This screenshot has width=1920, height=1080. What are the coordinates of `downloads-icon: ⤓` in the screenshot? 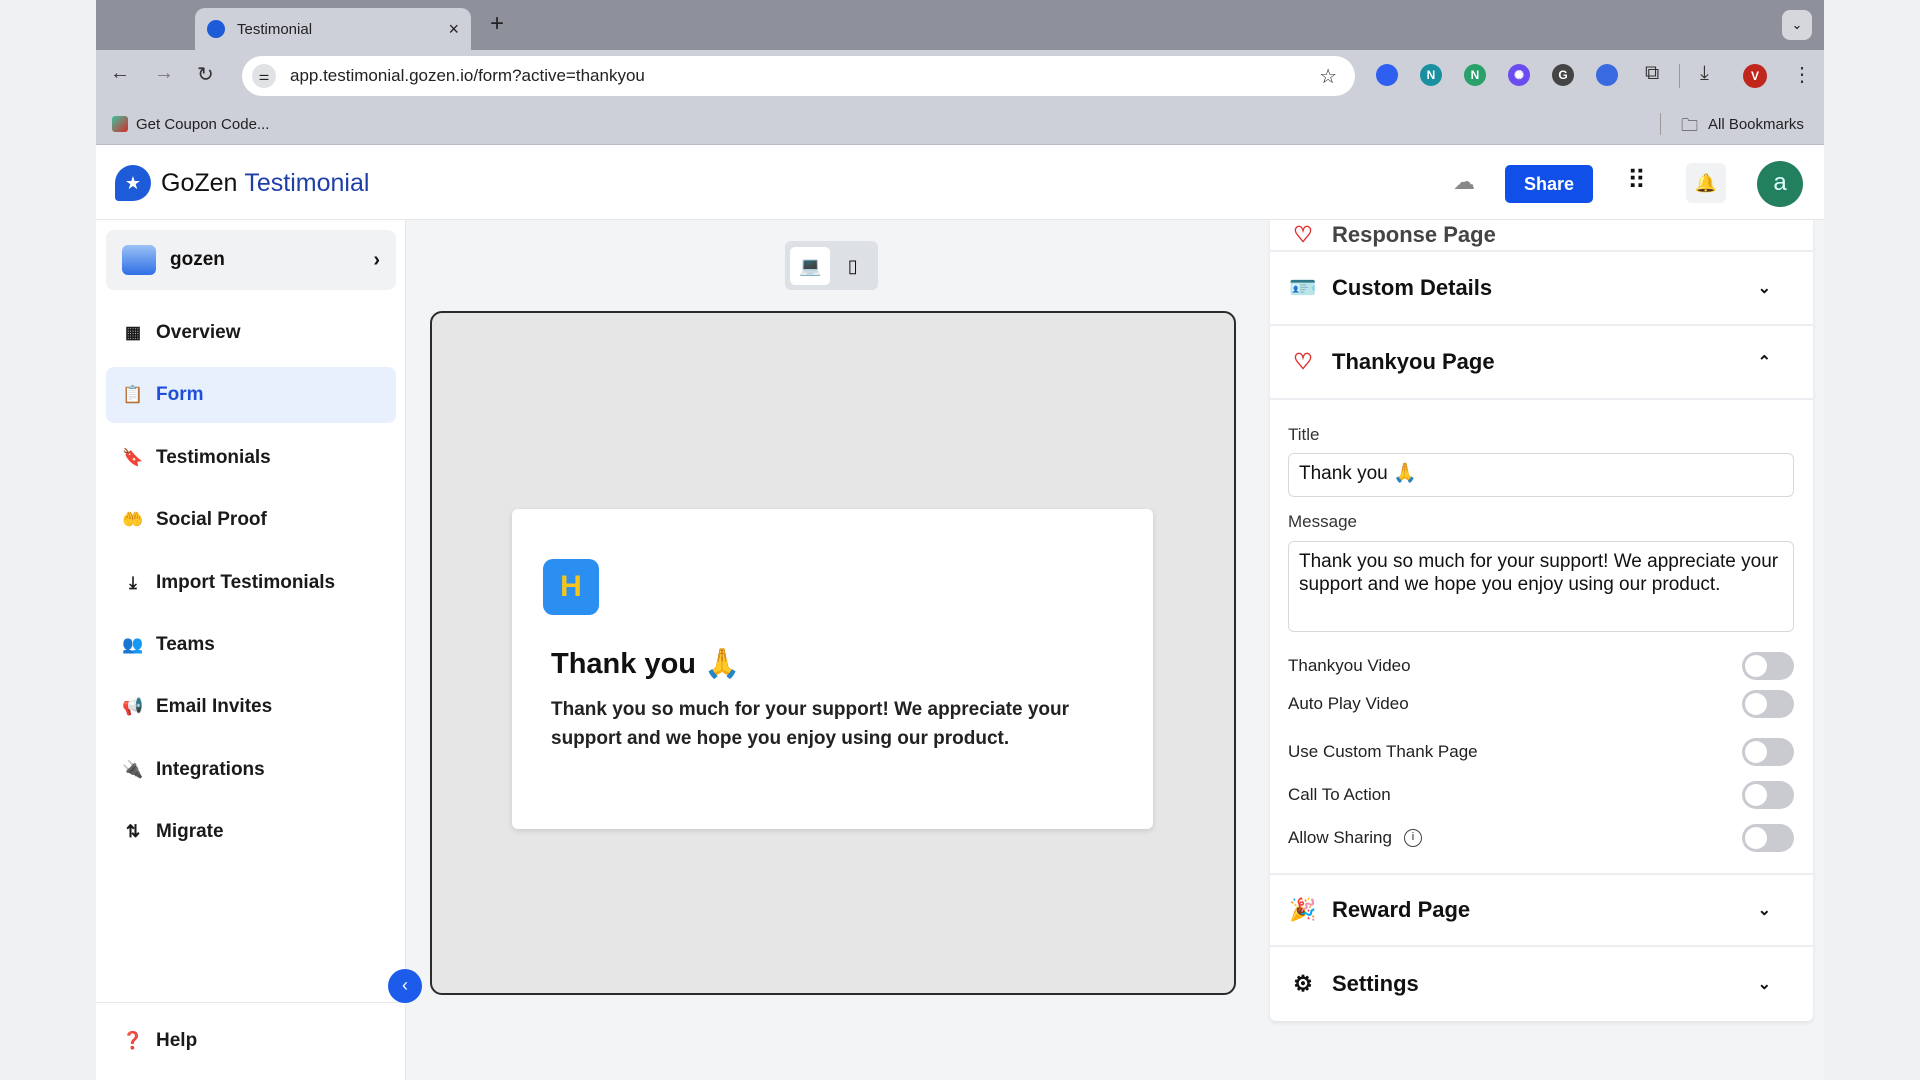 It's located at (1704, 73).